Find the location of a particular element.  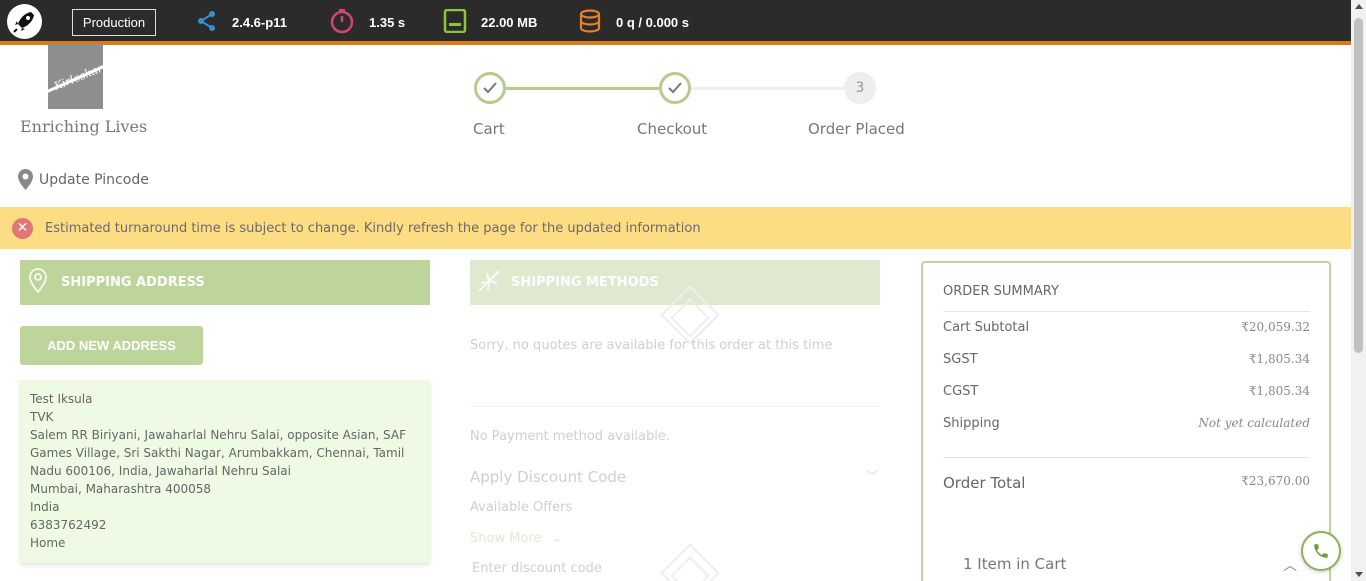

close-circle-icon: ✕ is located at coordinates (22, 228).